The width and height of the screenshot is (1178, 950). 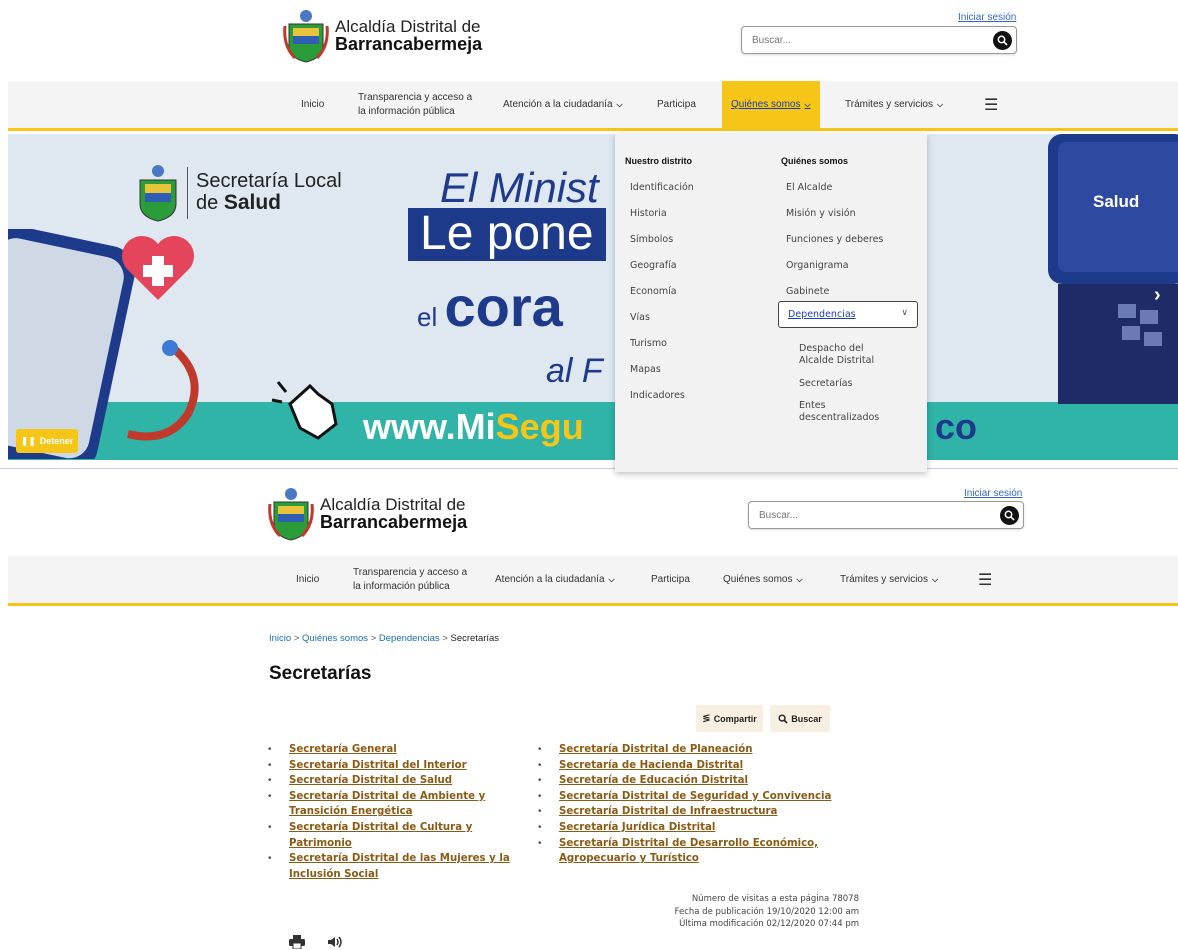 I want to click on submenu-secretarias-l1: Secretarías, so click(x=826, y=383).